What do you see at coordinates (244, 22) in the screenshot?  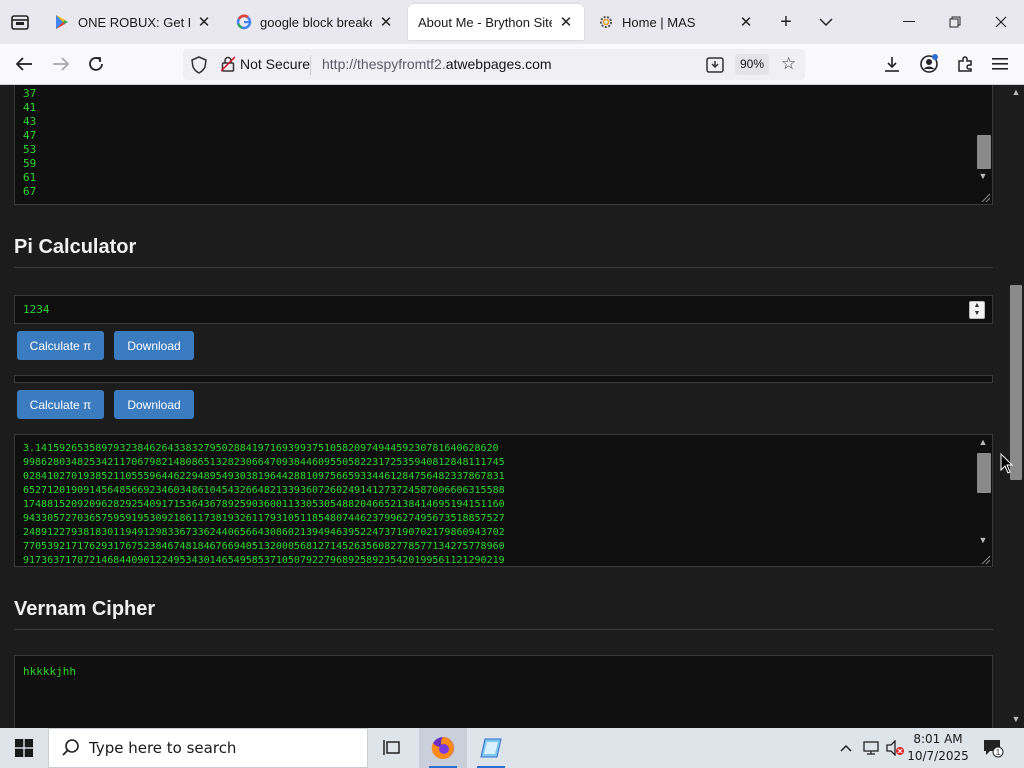 I see `google-icon` at bounding box center [244, 22].